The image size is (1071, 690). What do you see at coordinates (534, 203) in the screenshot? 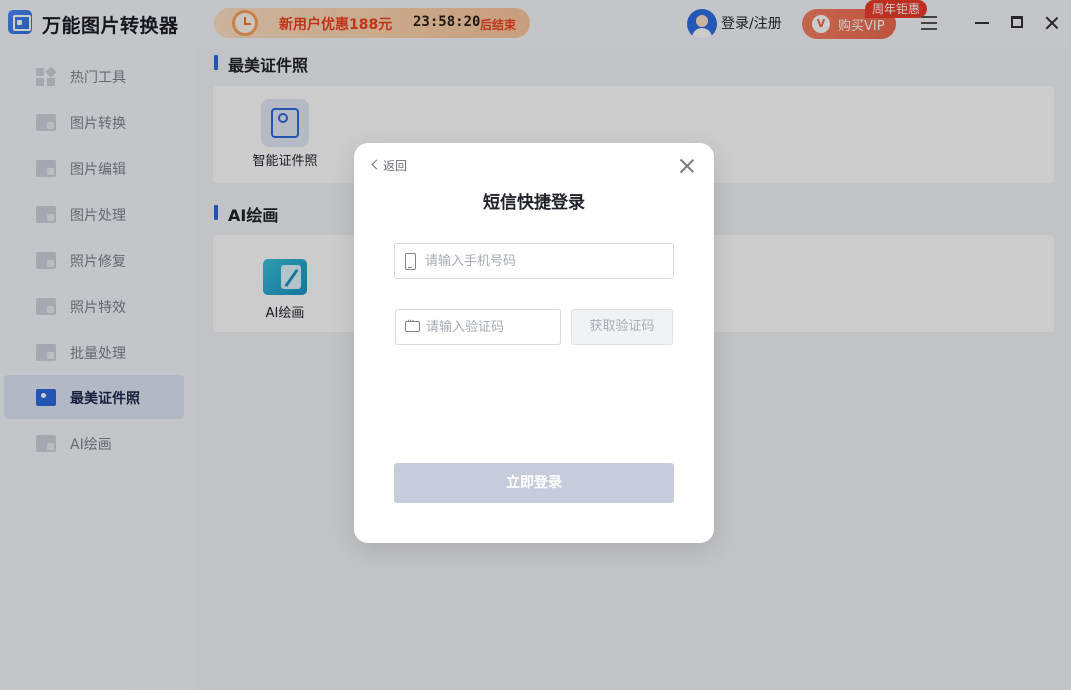
I see `dialog-title: 短信快捷登录` at bounding box center [534, 203].